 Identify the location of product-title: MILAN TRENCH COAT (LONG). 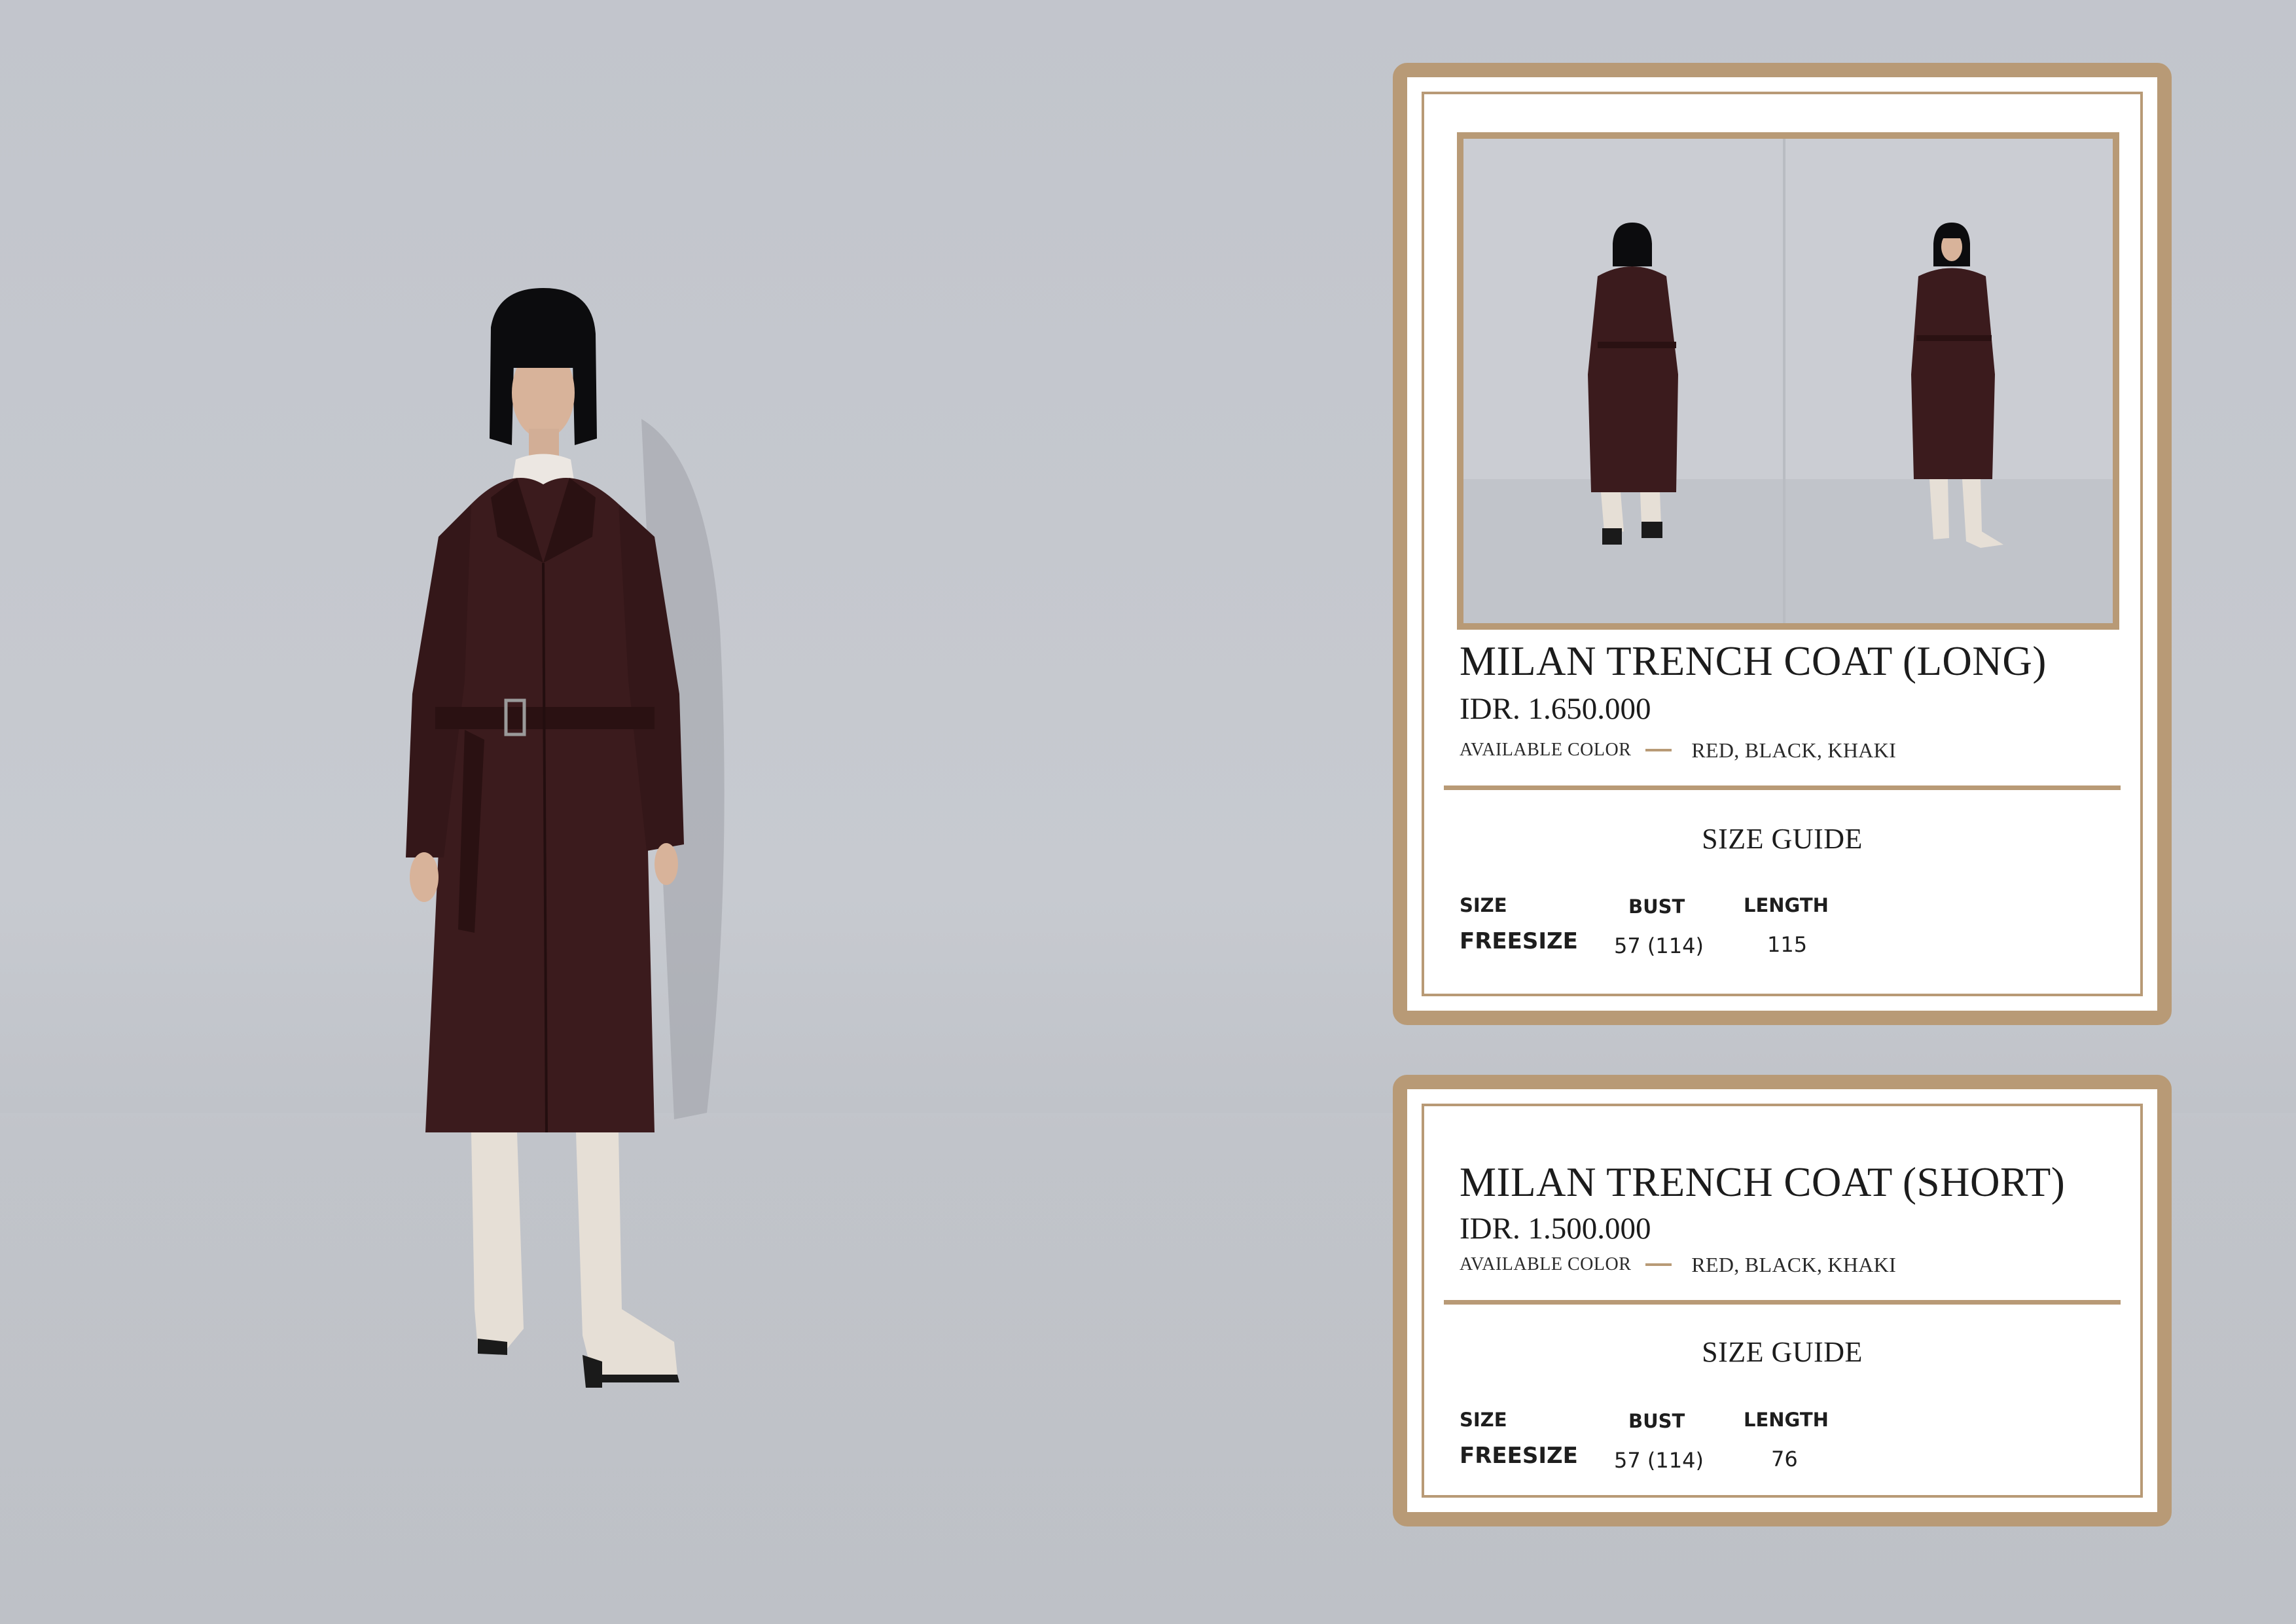
(1753, 661).